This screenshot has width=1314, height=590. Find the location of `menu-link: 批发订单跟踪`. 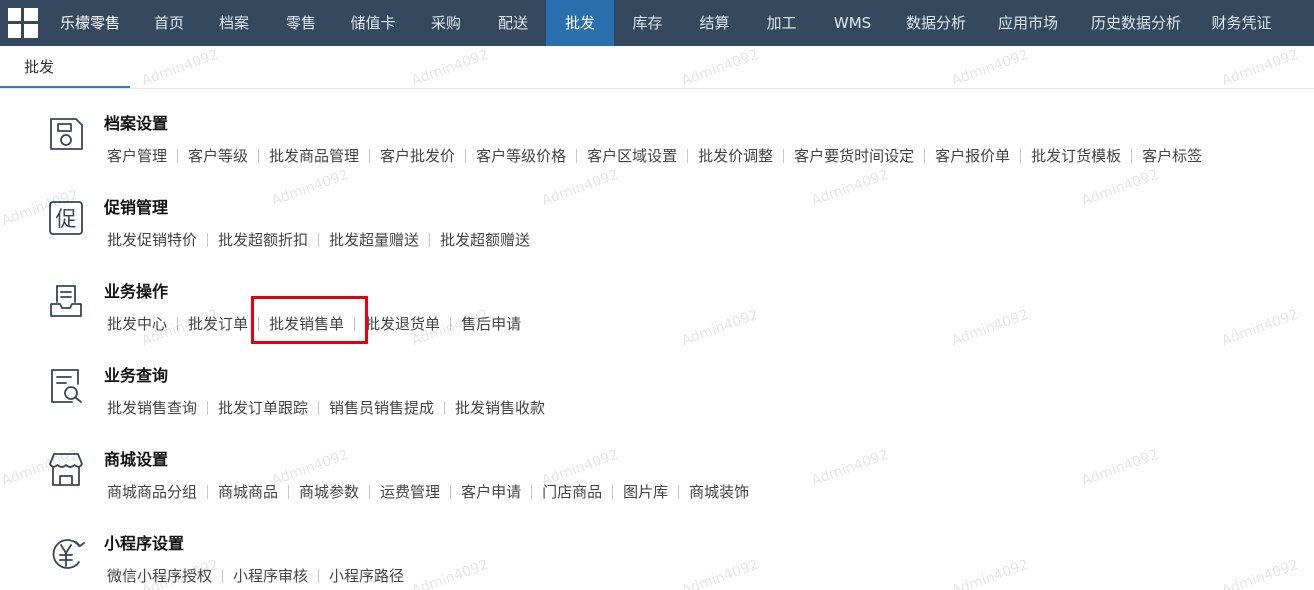

menu-link: 批发订单跟踪 is located at coordinates (263, 407).